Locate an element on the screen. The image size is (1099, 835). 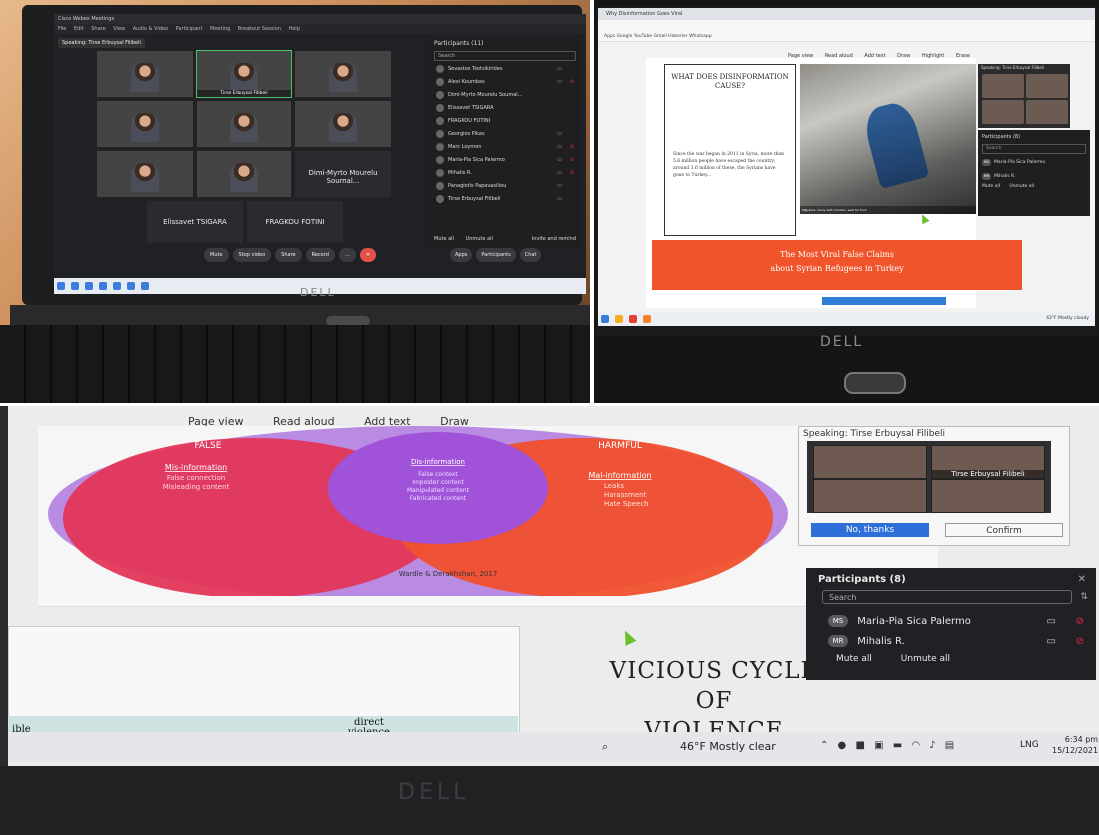
participant-row: Georgios Pikas ▭ is located at coordinates (505, 134).